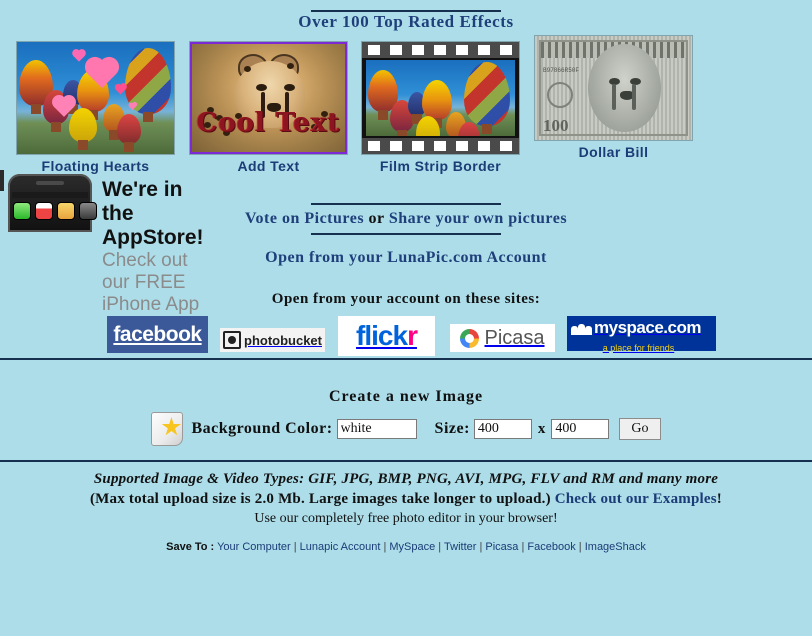 The image size is (812, 636). I want to click on save-to-twitter: Twitter, so click(460, 547).